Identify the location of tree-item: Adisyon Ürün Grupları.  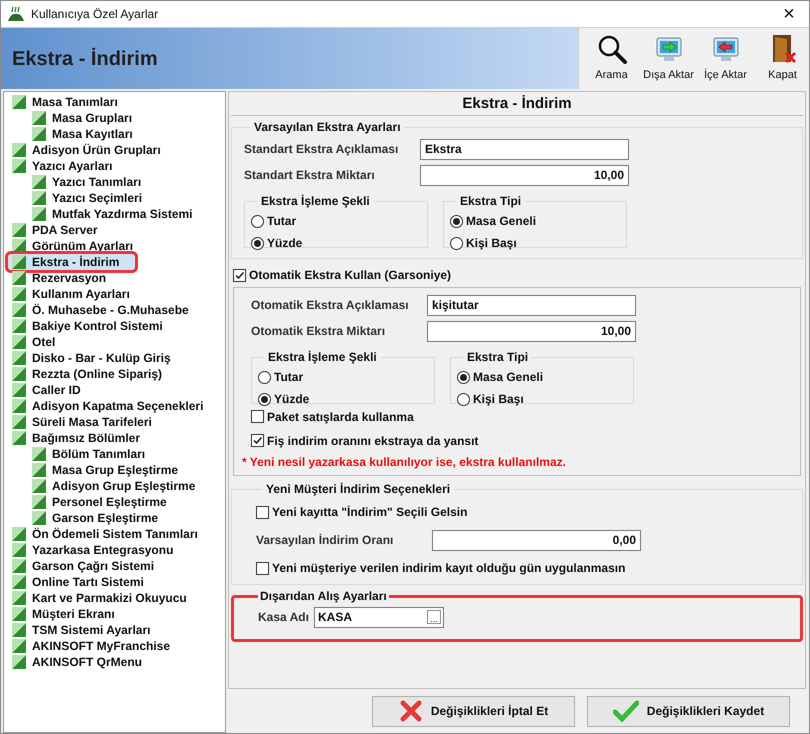
(94, 150).